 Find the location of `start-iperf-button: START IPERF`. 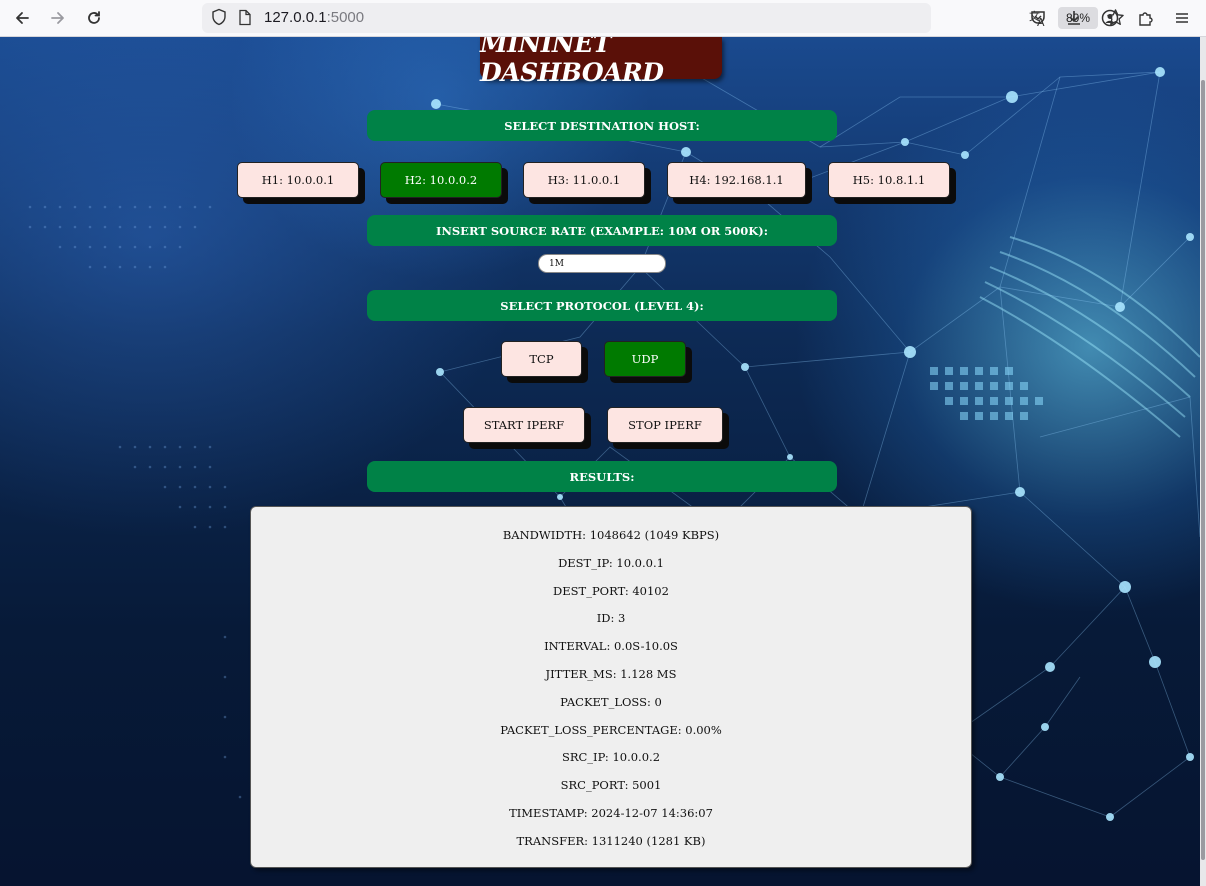

start-iperf-button: START IPERF is located at coordinates (524, 425).